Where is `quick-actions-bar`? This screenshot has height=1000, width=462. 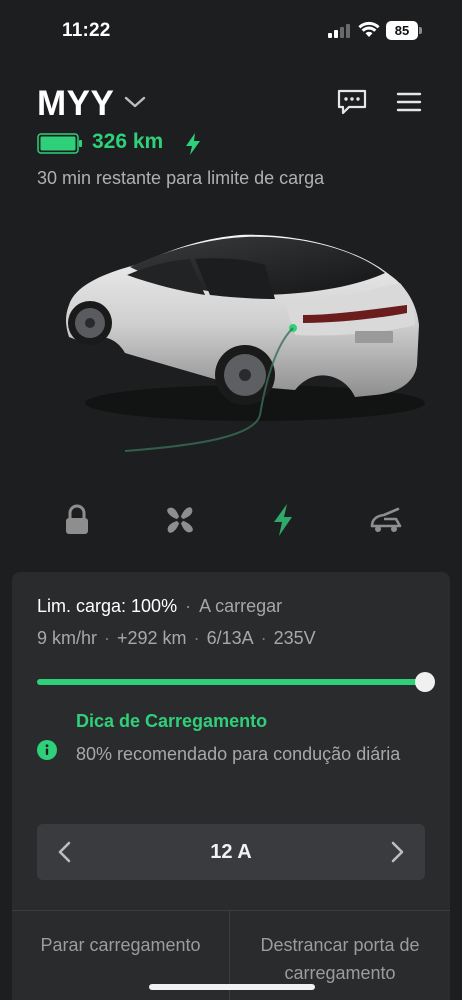
quick-actions-bar is located at coordinates (231, 522).